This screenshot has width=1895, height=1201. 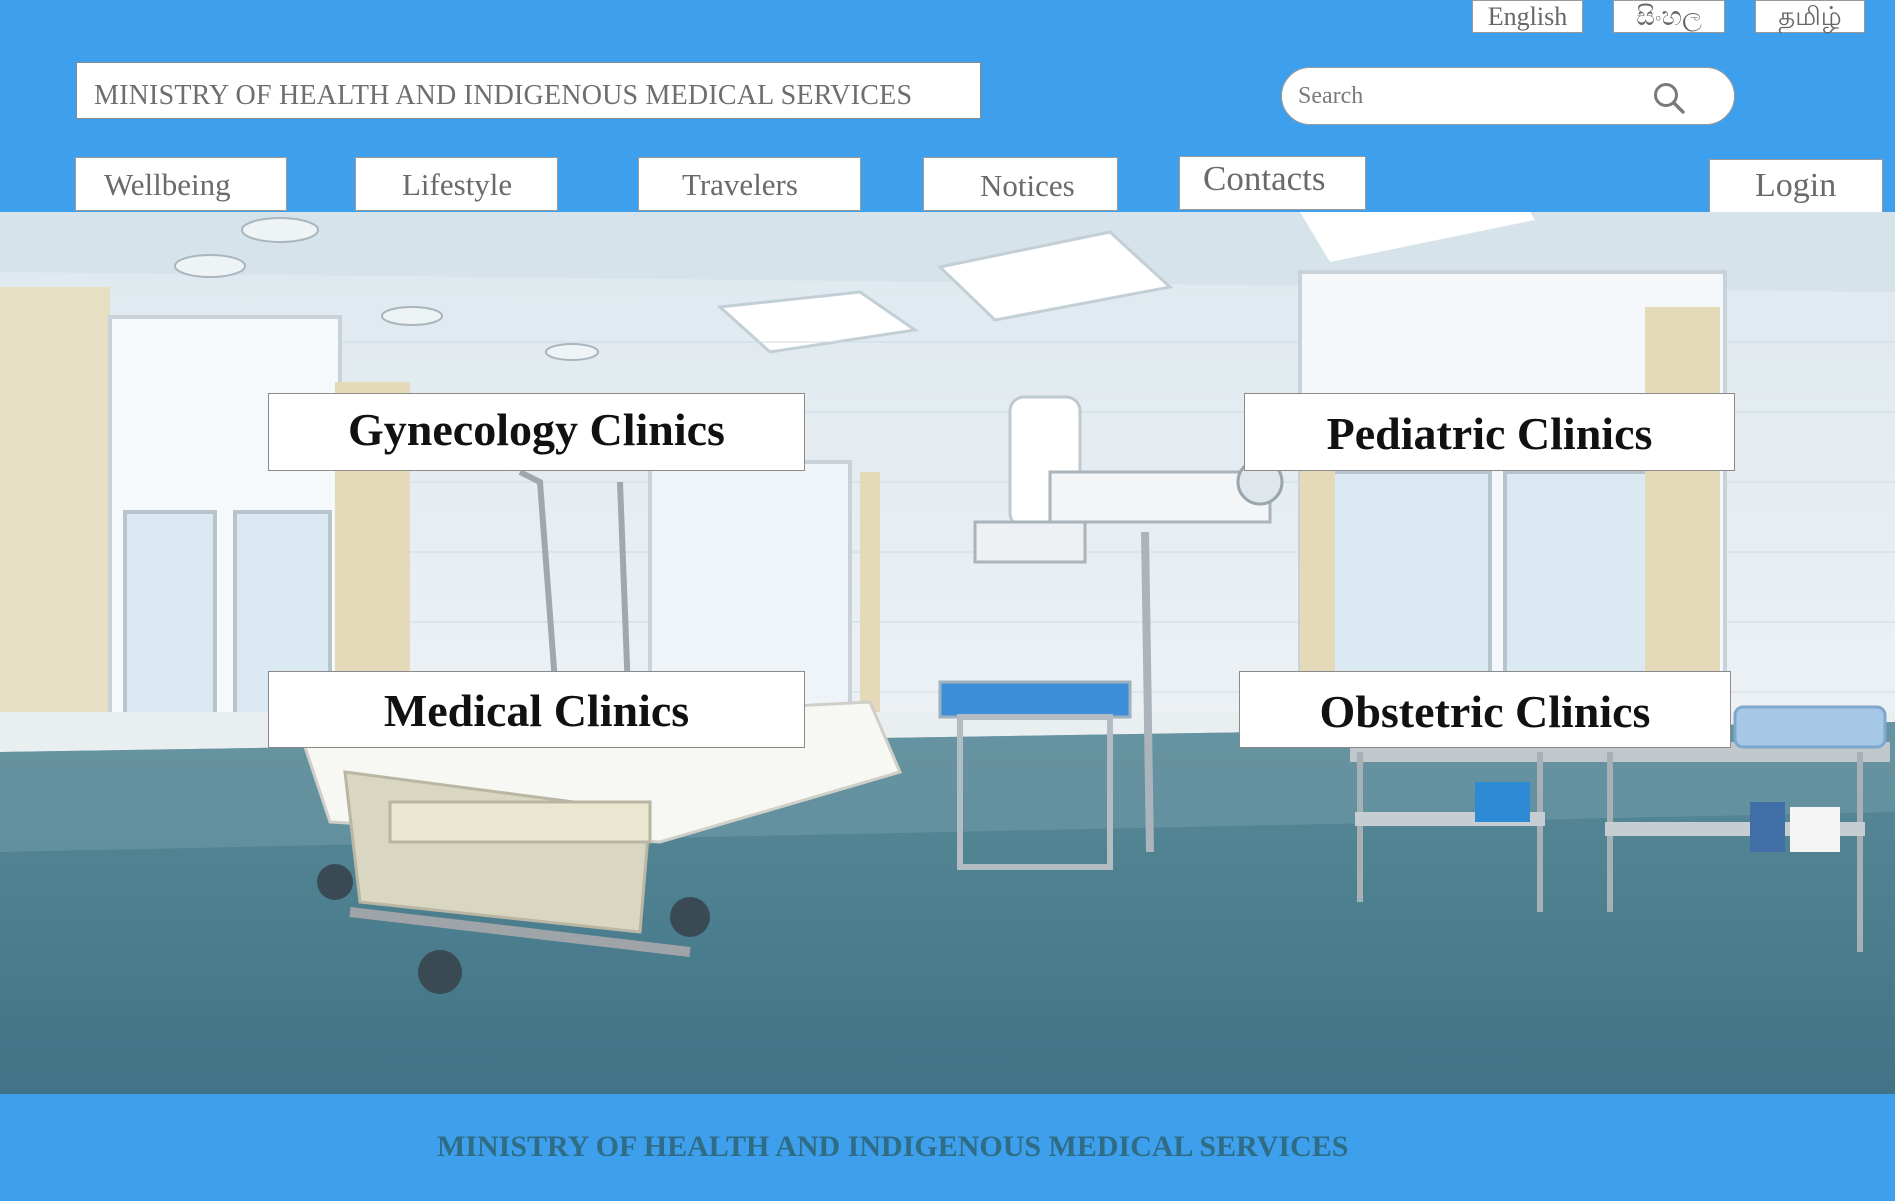 I want to click on nav-wellbeing: Wellbeing, so click(x=181, y=184).